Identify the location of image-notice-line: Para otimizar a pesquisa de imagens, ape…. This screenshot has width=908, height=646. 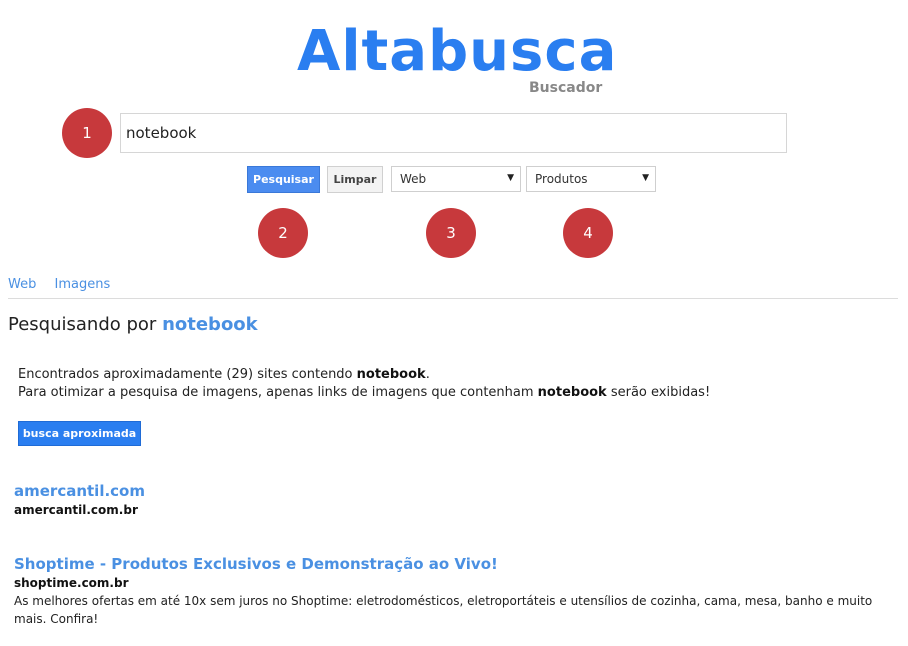
(364, 393).